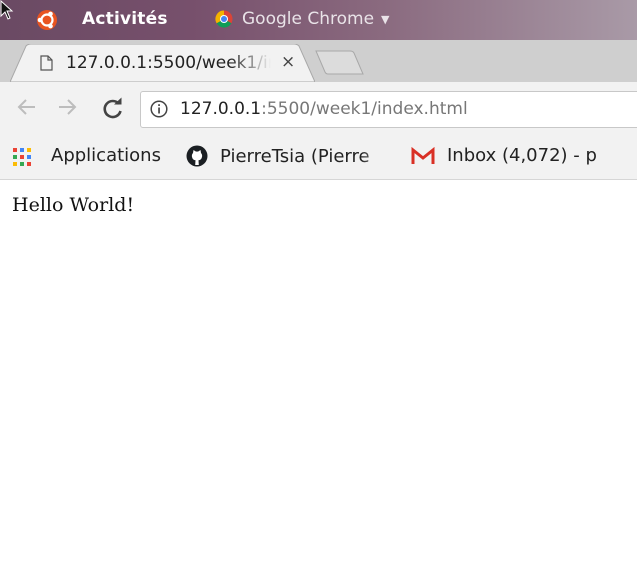  I want to click on tab-title: 127.0.0.1:5500/week1/index.html, so click(168, 63).